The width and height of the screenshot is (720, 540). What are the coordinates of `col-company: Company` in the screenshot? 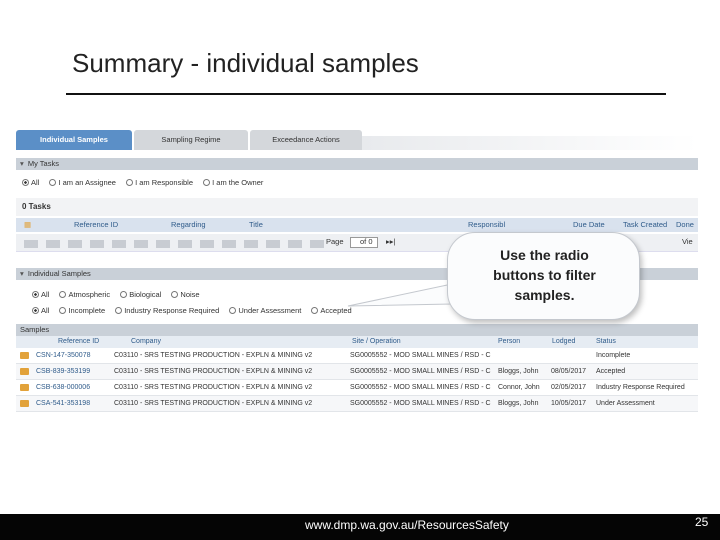 It's located at (146, 342).